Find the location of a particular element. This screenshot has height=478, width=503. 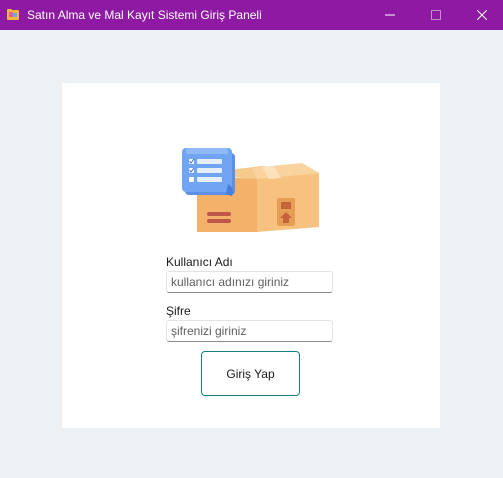

login-button: Giriş Yap is located at coordinates (250, 373).